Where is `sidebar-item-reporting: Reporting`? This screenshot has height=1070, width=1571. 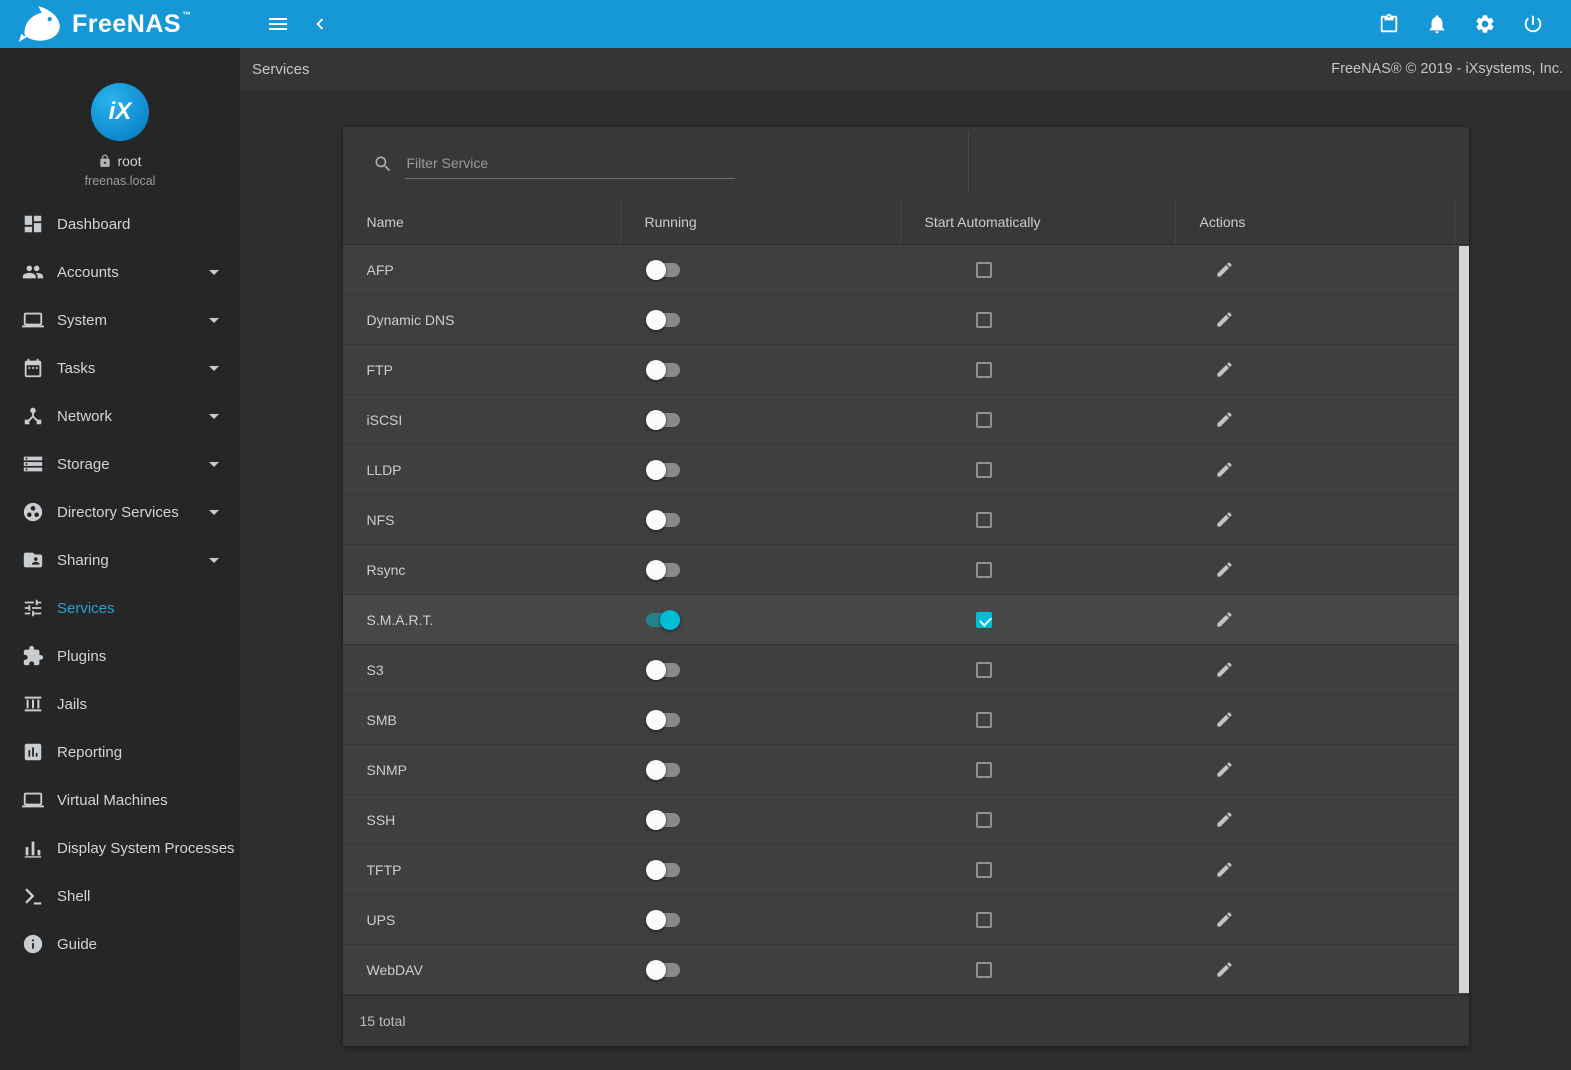 sidebar-item-reporting: Reporting is located at coordinates (120, 752).